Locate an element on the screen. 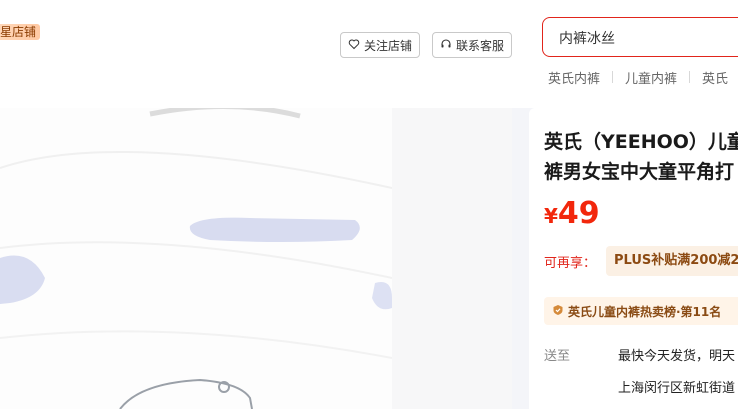 This screenshot has width=738, height=409. hot-search-words: 英氏内裤 儿童内裤 英氏 is located at coordinates (638, 77).